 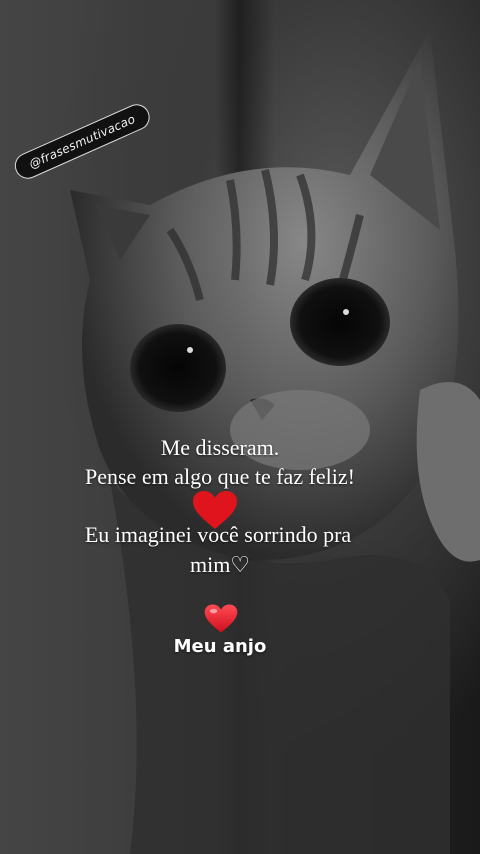 What do you see at coordinates (220, 646) in the screenshot?
I see `caption-meu-anjo: Meu anjo` at bounding box center [220, 646].